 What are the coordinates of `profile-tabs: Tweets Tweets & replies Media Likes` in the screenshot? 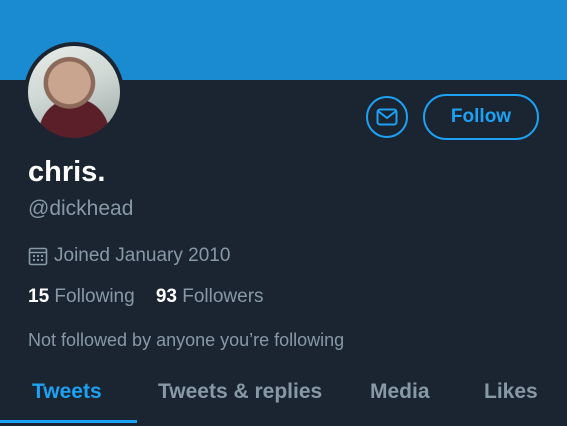 It's located at (283, 398).